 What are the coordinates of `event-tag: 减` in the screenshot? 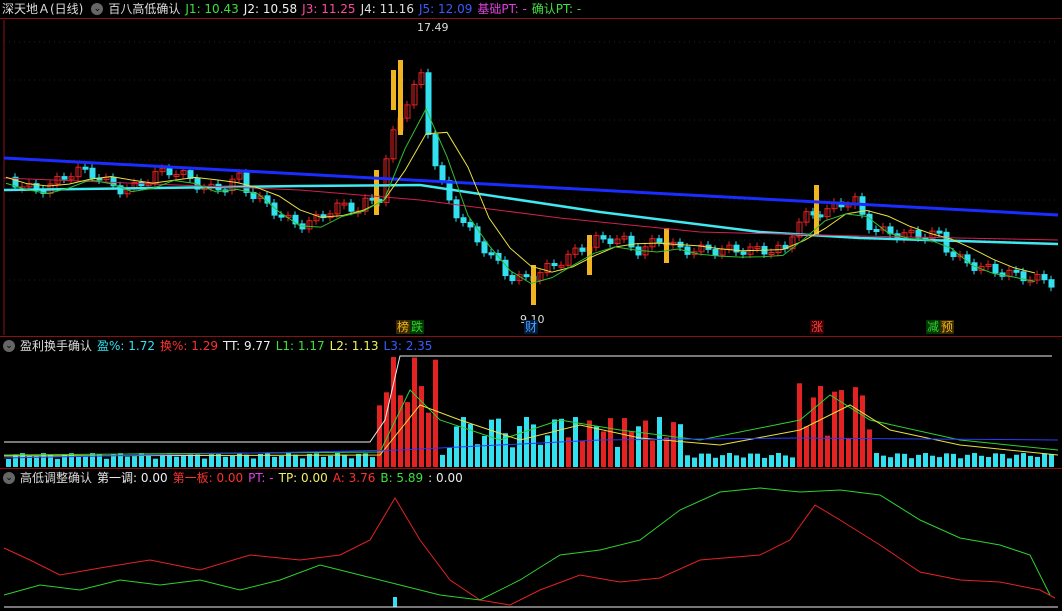 It's located at (933, 327).